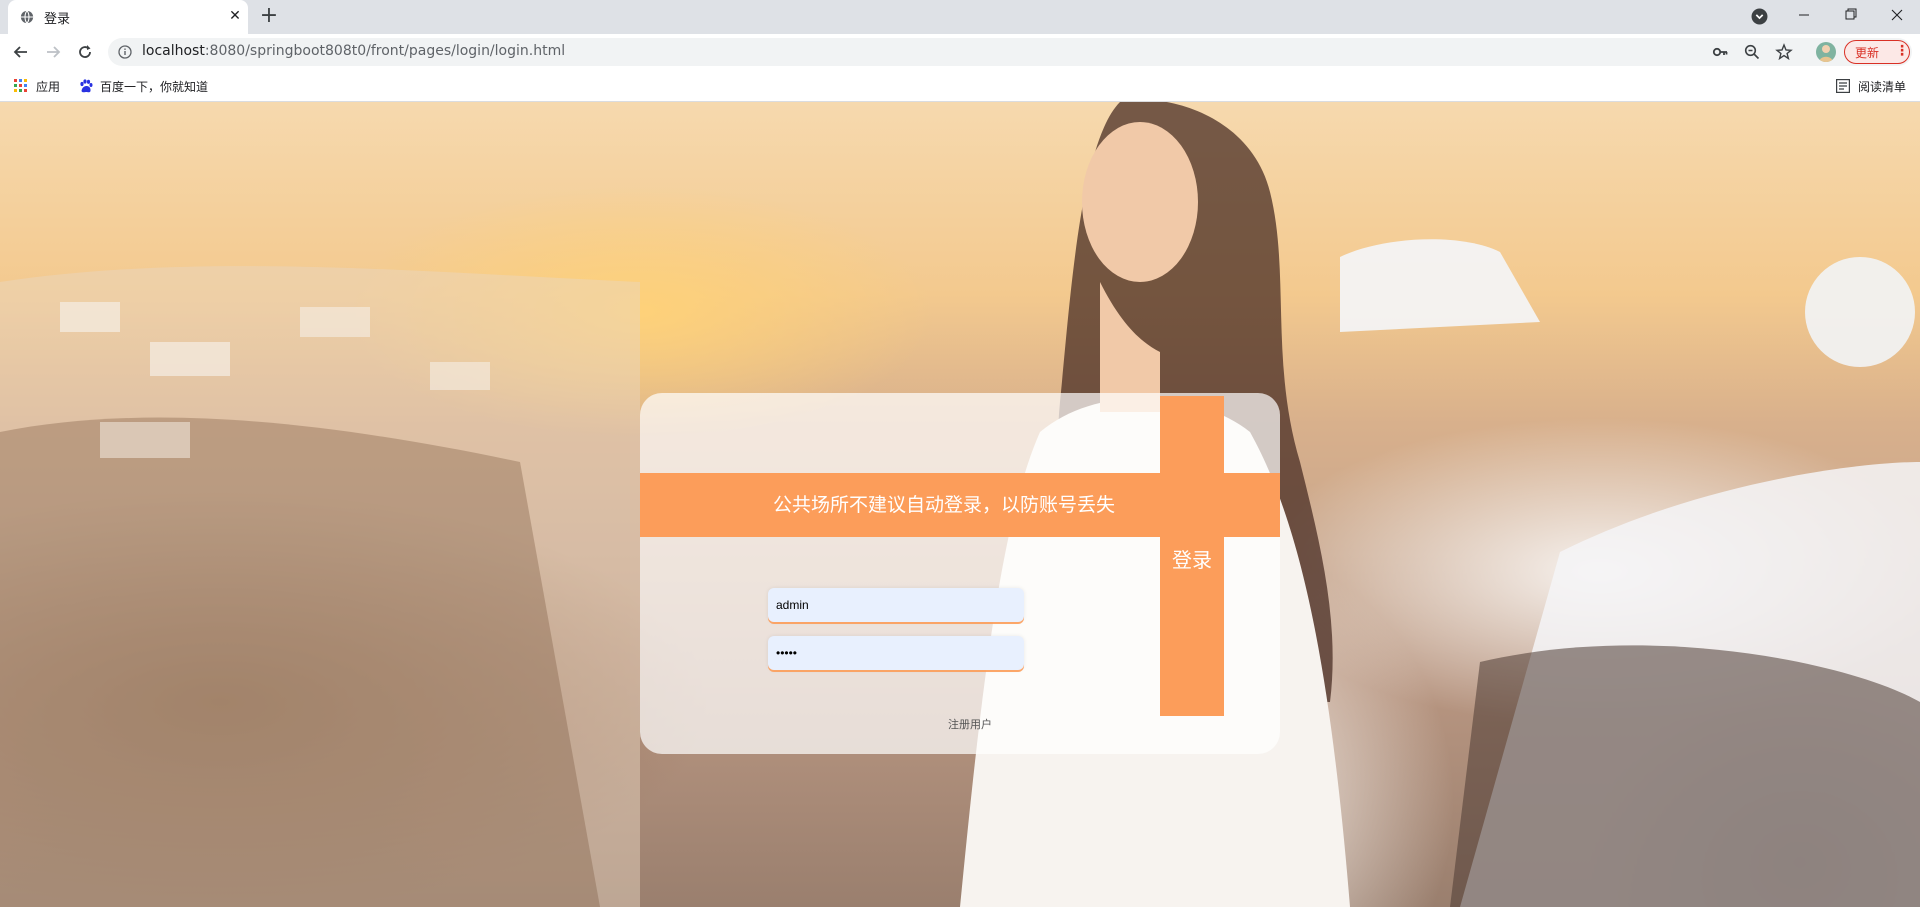 This screenshot has width=1920, height=907. What do you see at coordinates (235, 16) in the screenshot?
I see `close-tab-icon: ✕` at bounding box center [235, 16].